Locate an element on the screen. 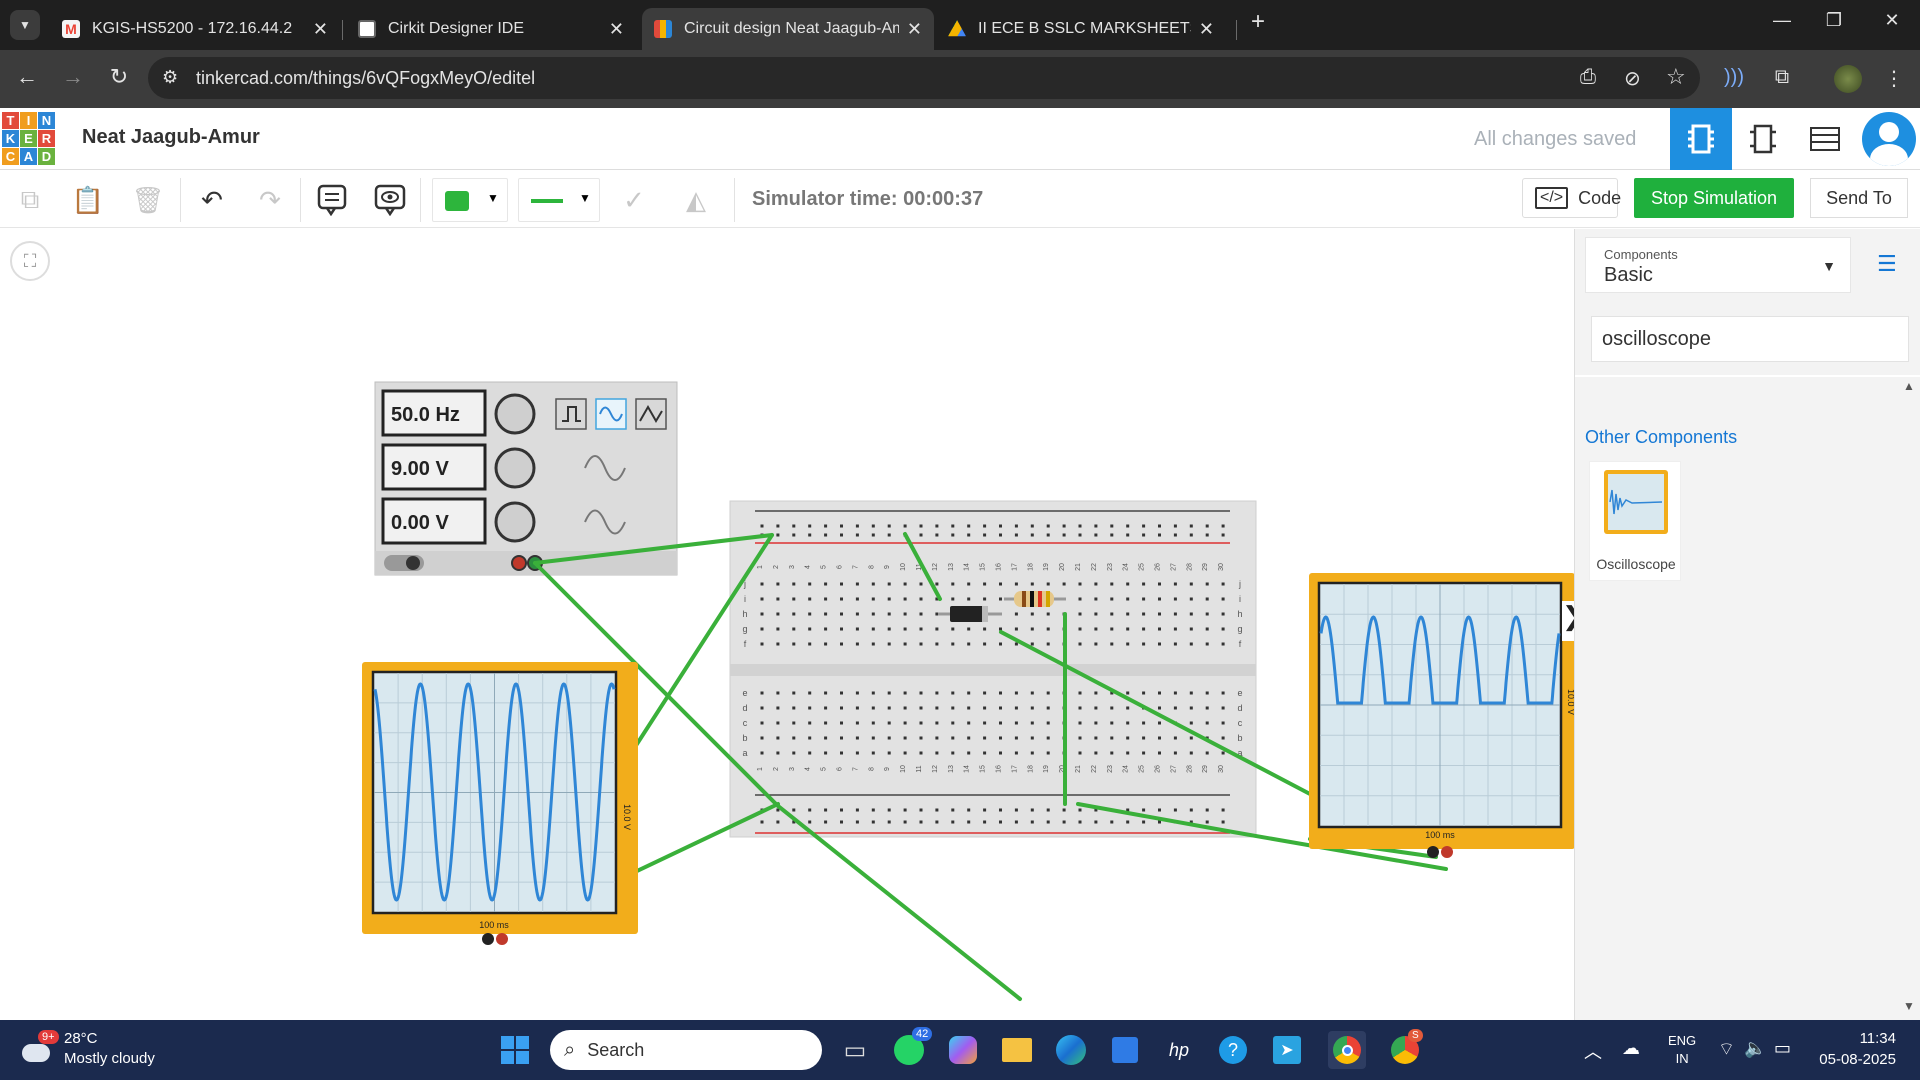  components-dropdown: Components Basic ▼ is located at coordinates (1718, 265).